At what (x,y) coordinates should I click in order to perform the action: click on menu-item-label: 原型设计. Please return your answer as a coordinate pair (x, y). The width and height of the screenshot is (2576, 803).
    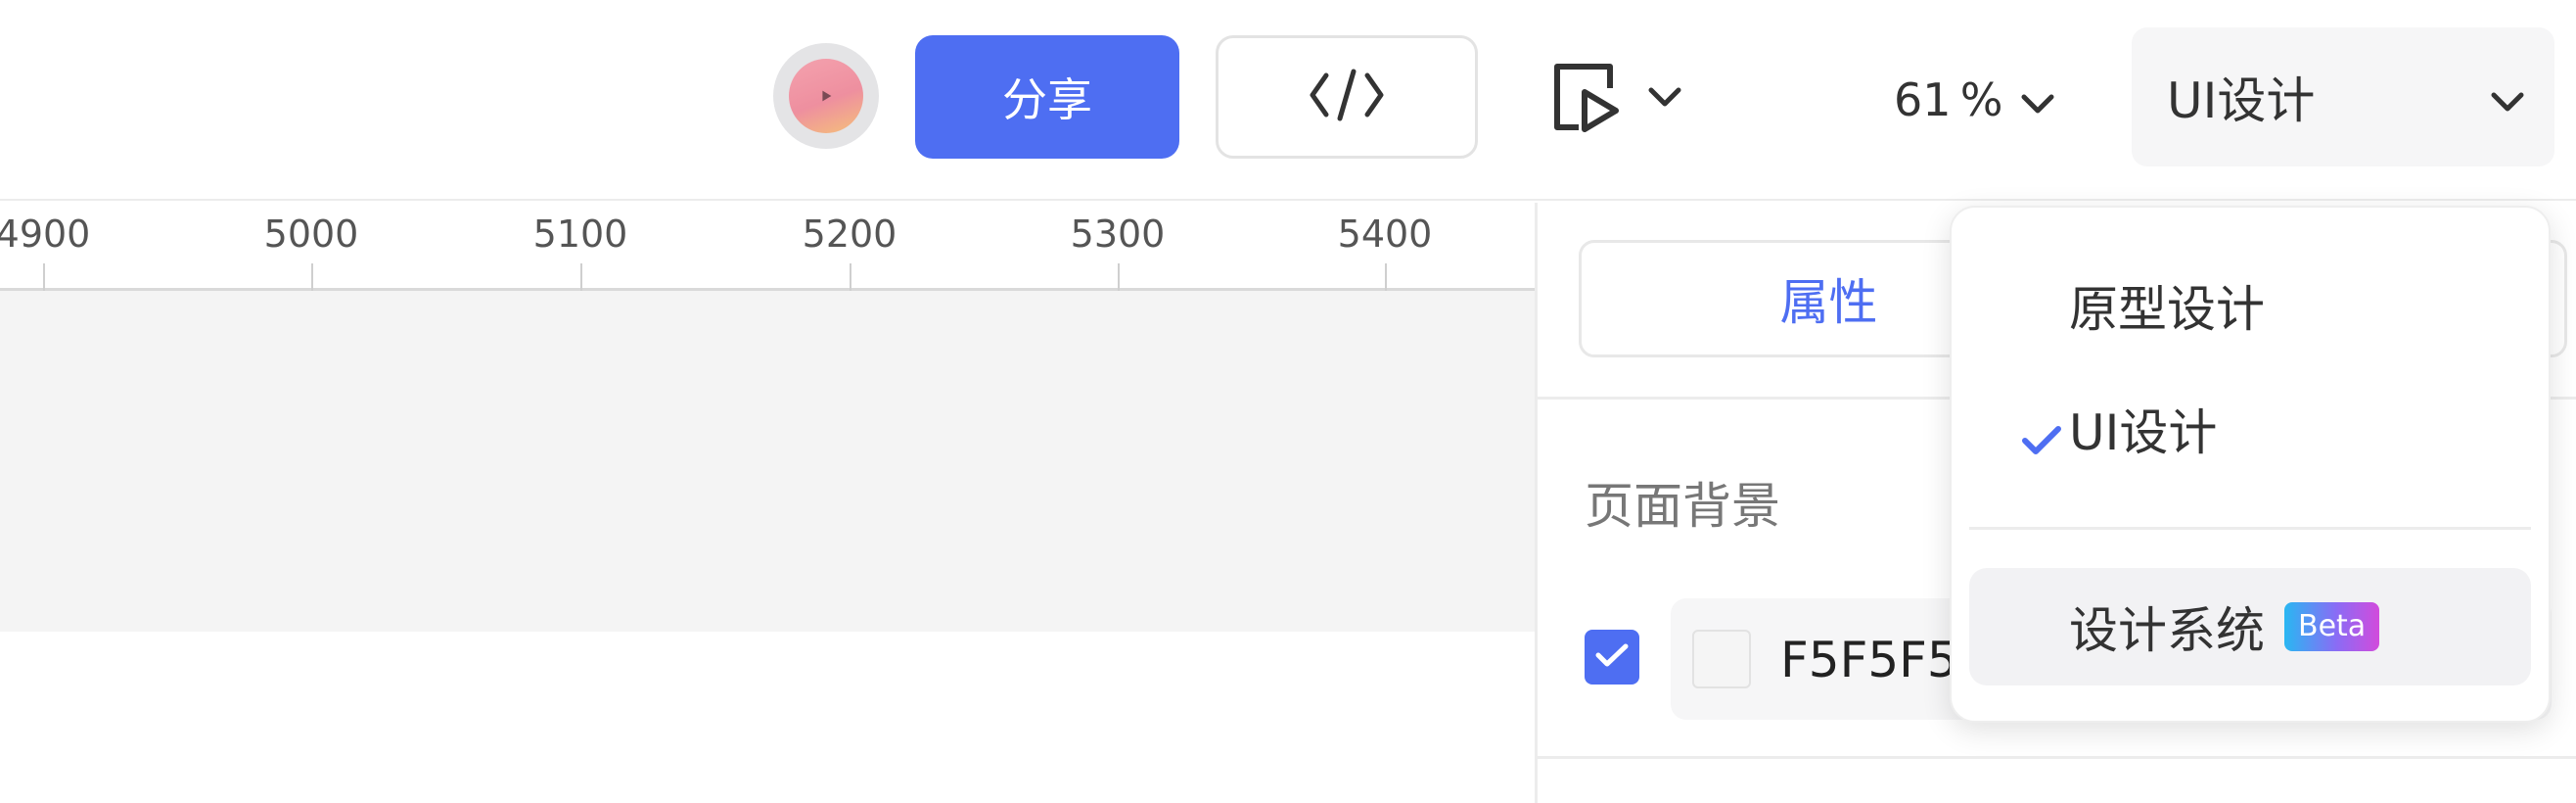
    Looking at the image, I should click on (2167, 309).